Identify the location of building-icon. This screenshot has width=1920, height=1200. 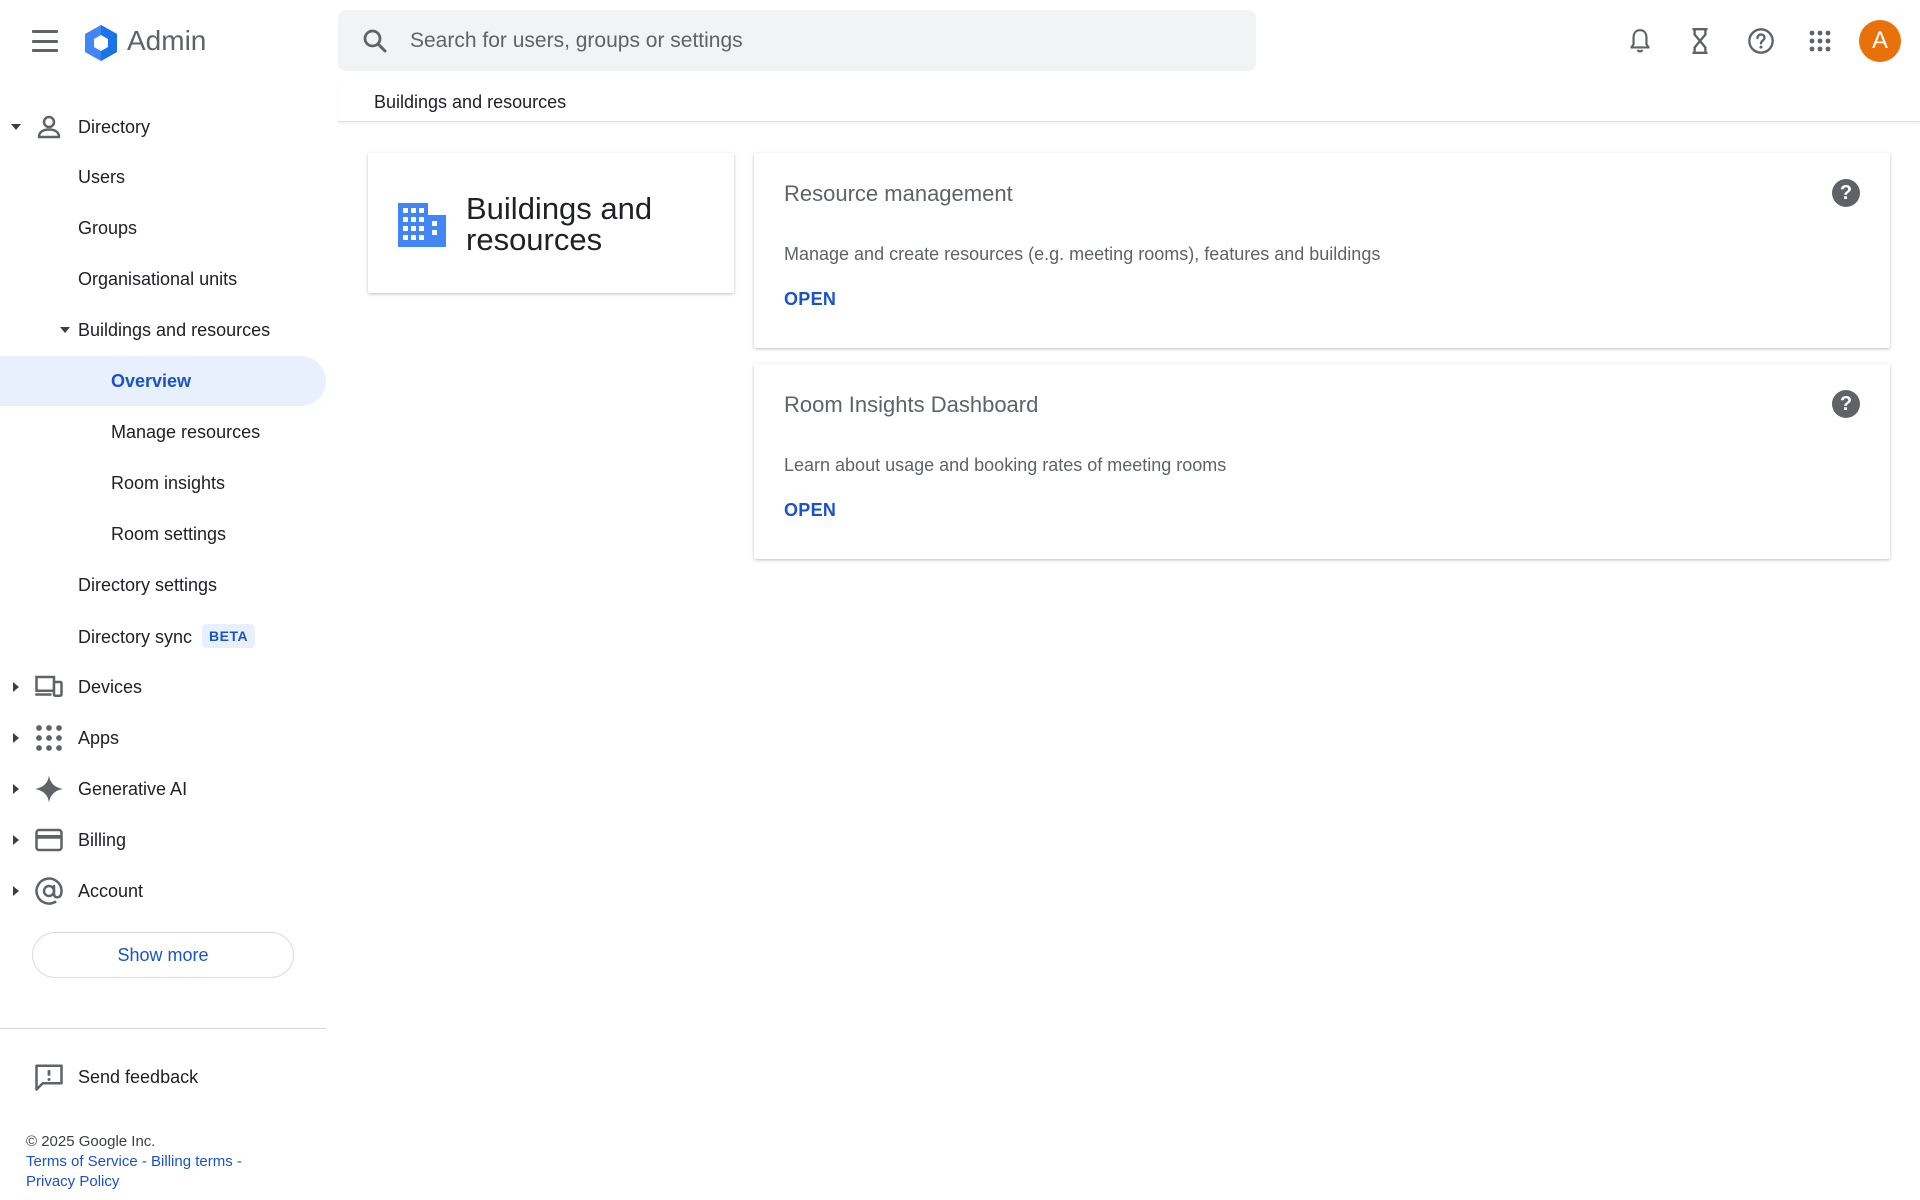
(422, 225).